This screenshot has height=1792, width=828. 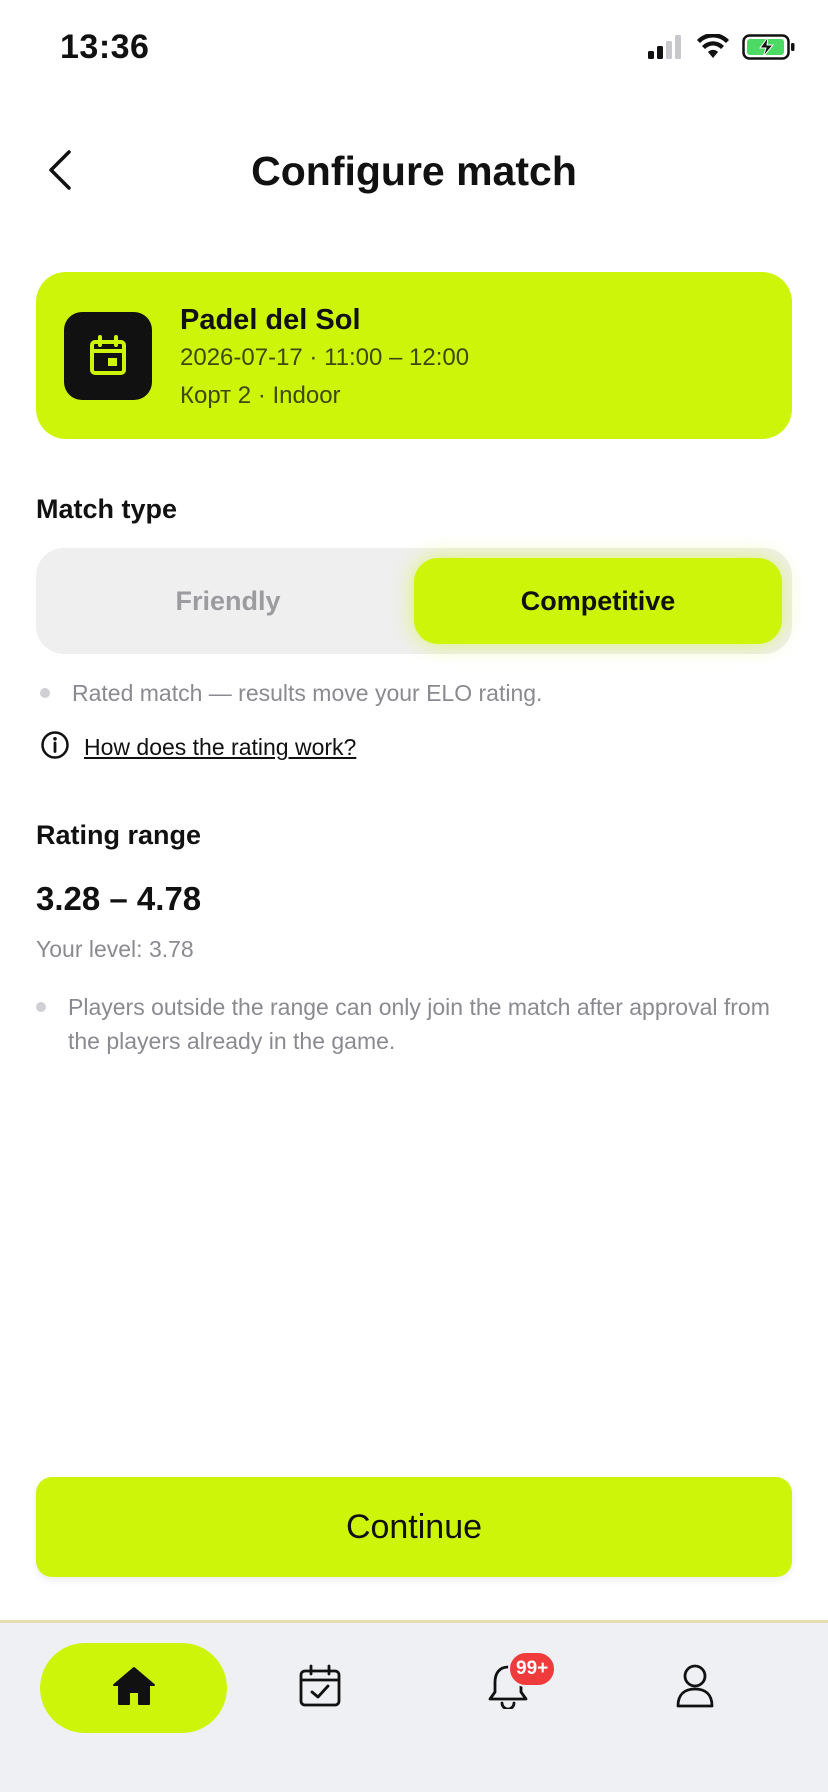 I want to click on tab-home, so click(x=133, y=1688).